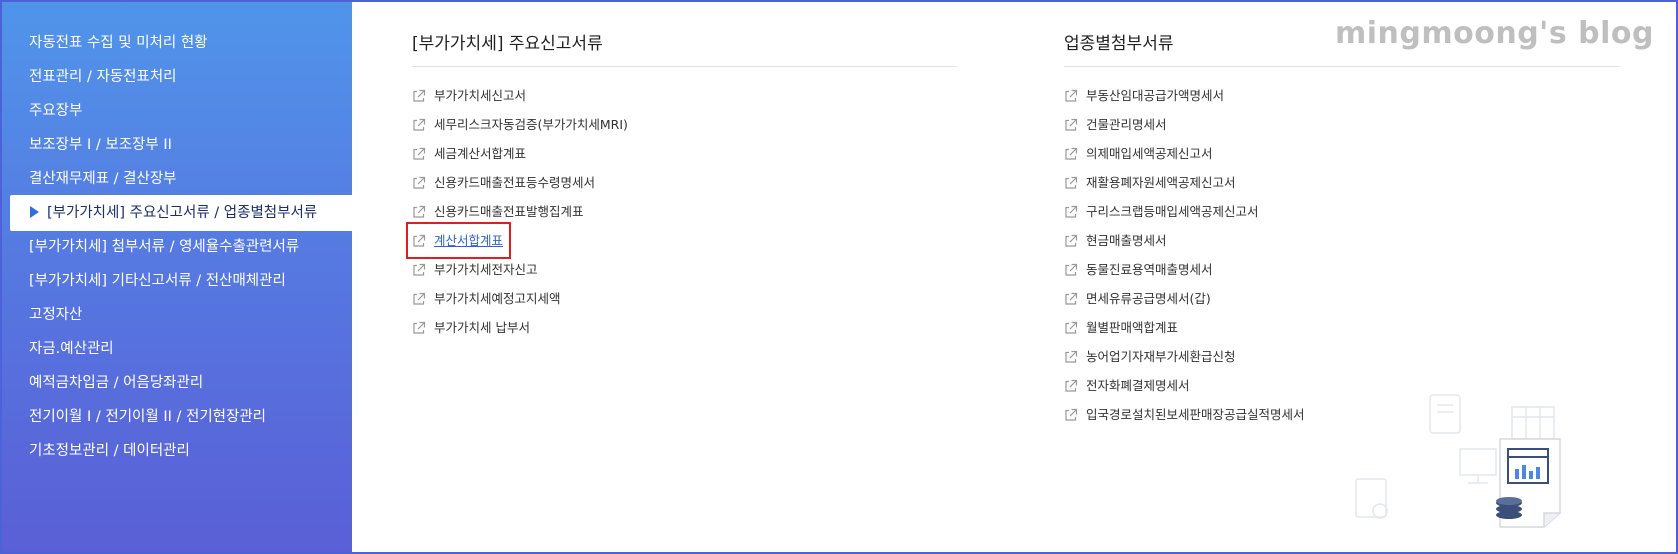 The width and height of the screenshot is (1678, 554). I want to click on doc-link-label: 계산서합계표, so click(469, 240).